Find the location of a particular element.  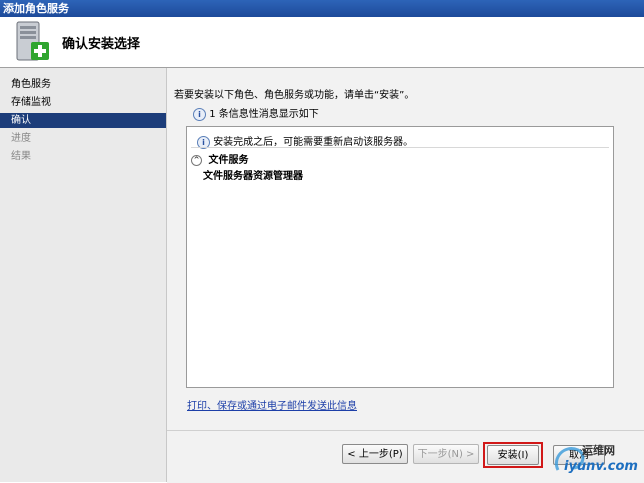

step-progress: 进度 is located at coordinates (21, 138).